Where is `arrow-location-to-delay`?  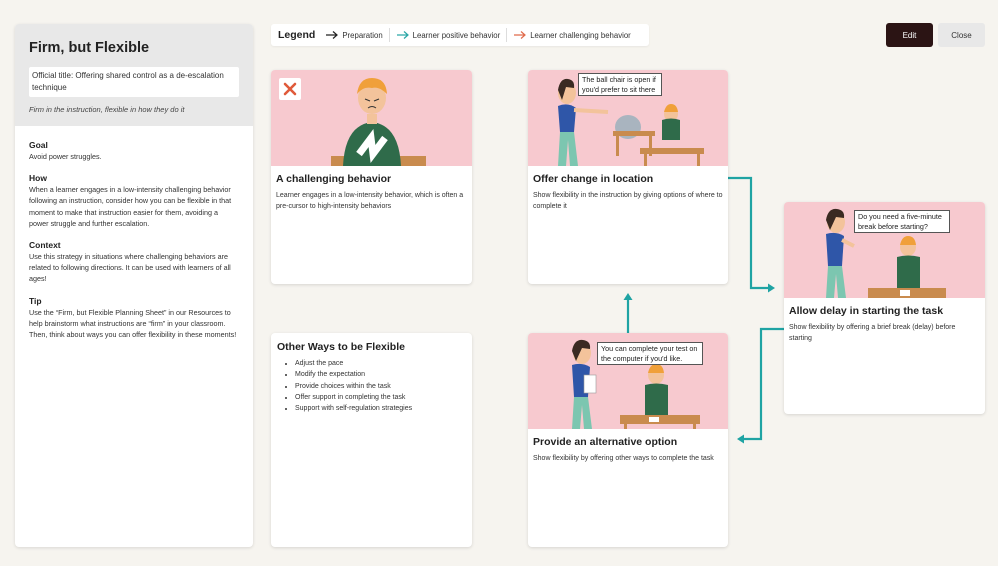 arrow-location-to-delay is located at coordinates (750, 233).